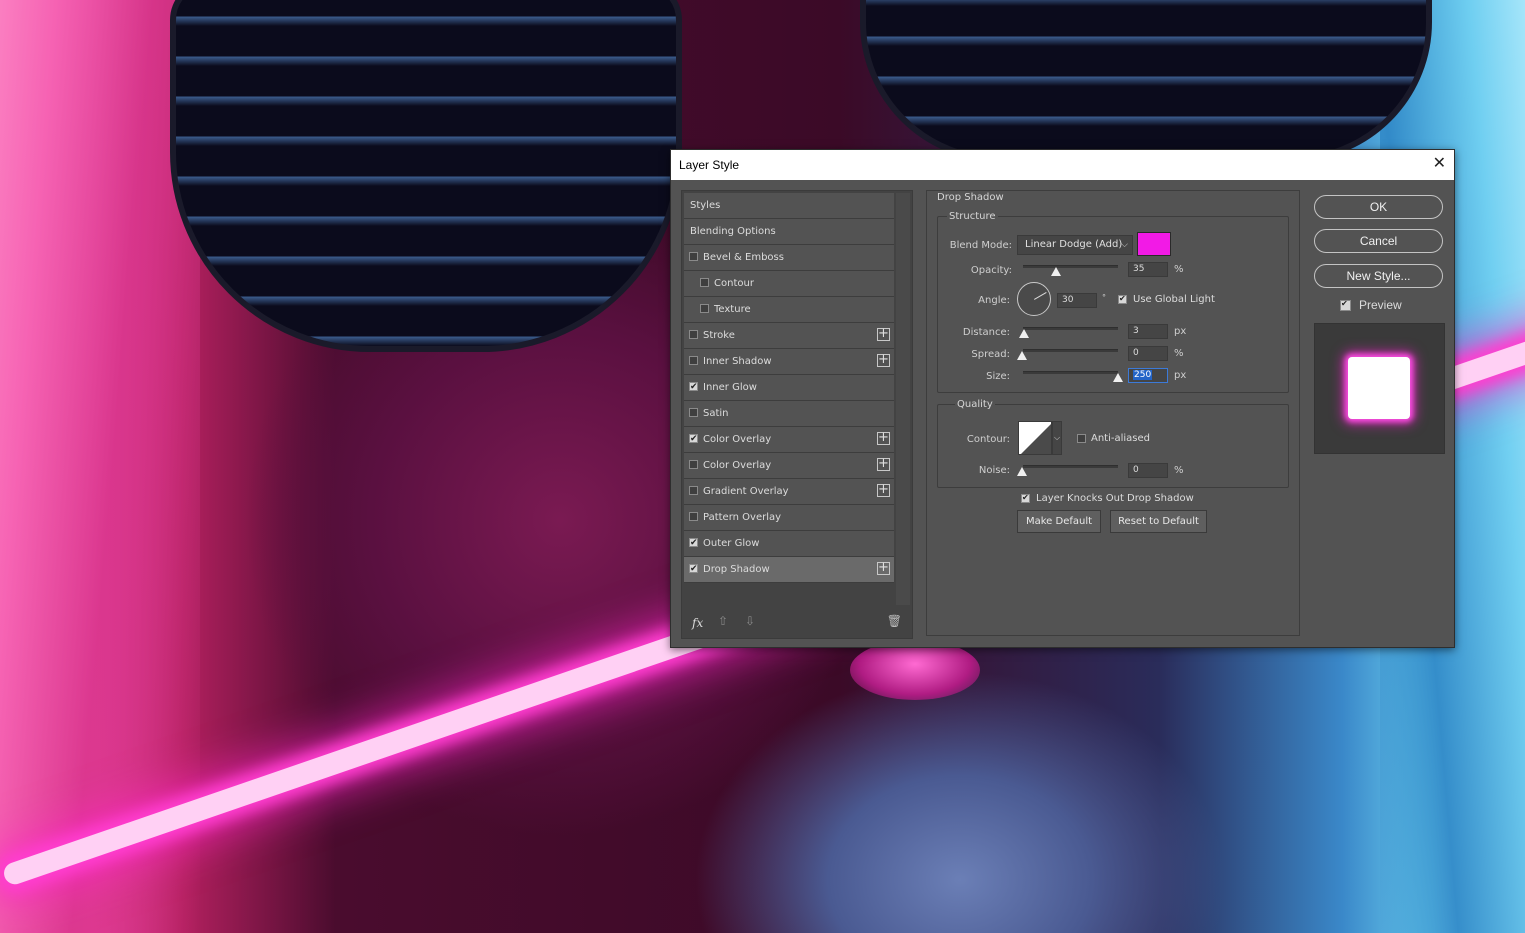 Image resolution: width=1525 pixels, height=933 pixels. What do you see at coordinates (1121, 438) in the screenshot?
I see `anti-aliased-label: Anti-aliased` at bounding box center [1121, 438].